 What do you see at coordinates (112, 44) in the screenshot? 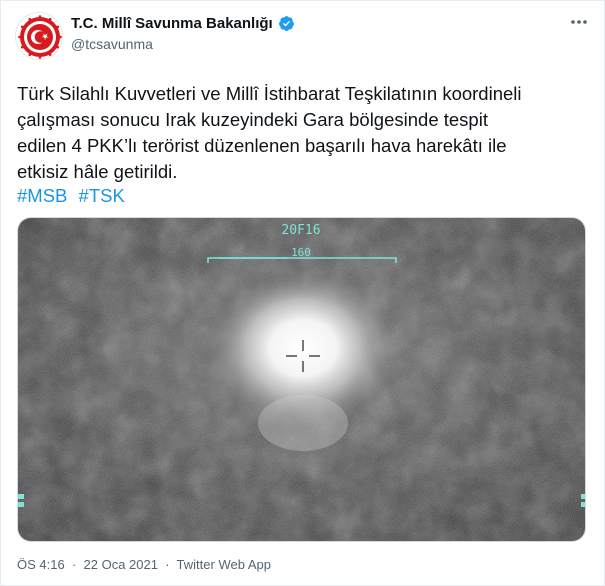
I see `author-handle: @tcsavunma` at bounding box center [112, 44].